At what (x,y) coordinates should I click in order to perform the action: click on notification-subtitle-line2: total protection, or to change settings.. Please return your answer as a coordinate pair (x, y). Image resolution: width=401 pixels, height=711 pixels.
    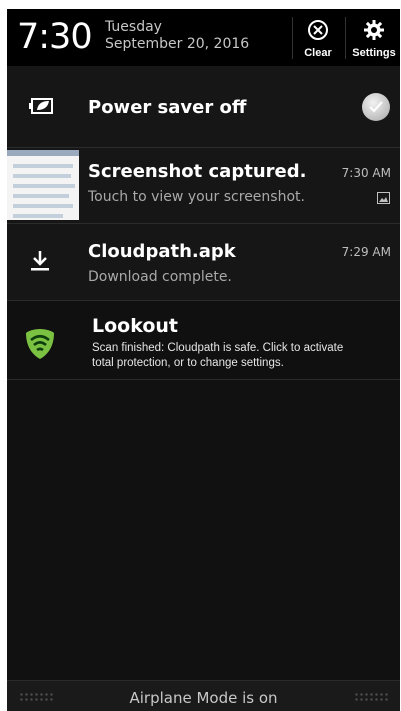
    Looking at the image, I should click on (188, 363).